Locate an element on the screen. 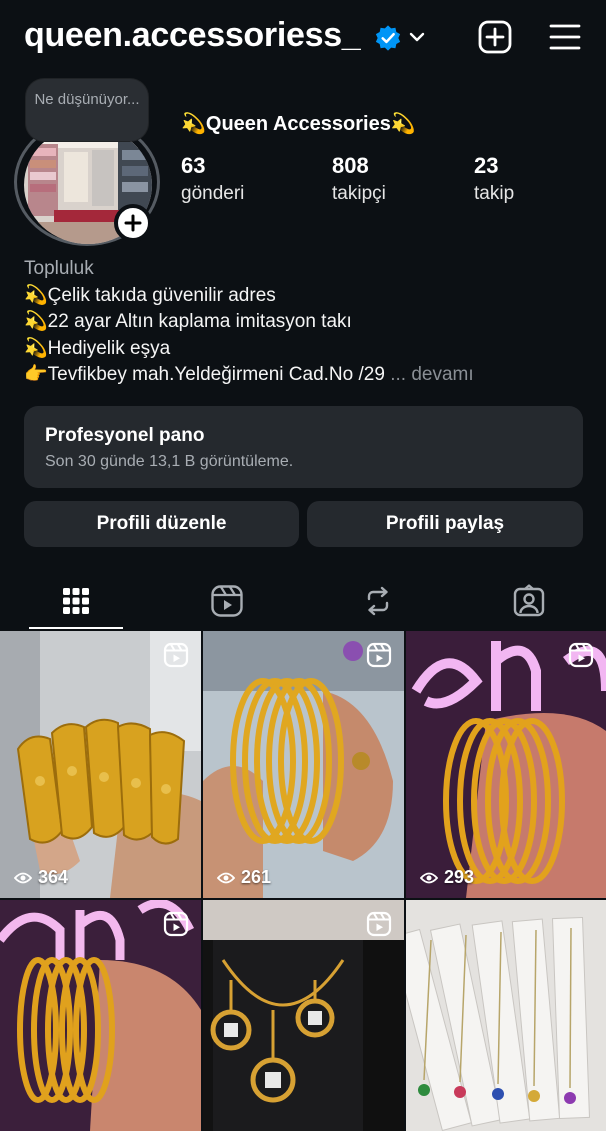 This screenshot has width=606, height=1131. edit-profile-button: Profili düzenle is located at coordinates (161, 524).